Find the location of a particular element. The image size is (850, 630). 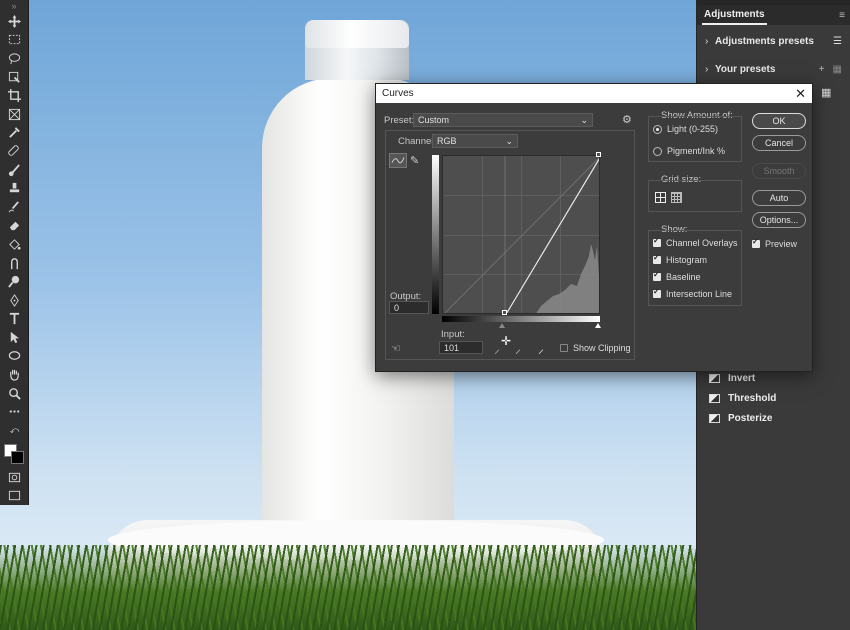

pigment-radio: Pigment/Ink % is located at coordinates (689, 151).